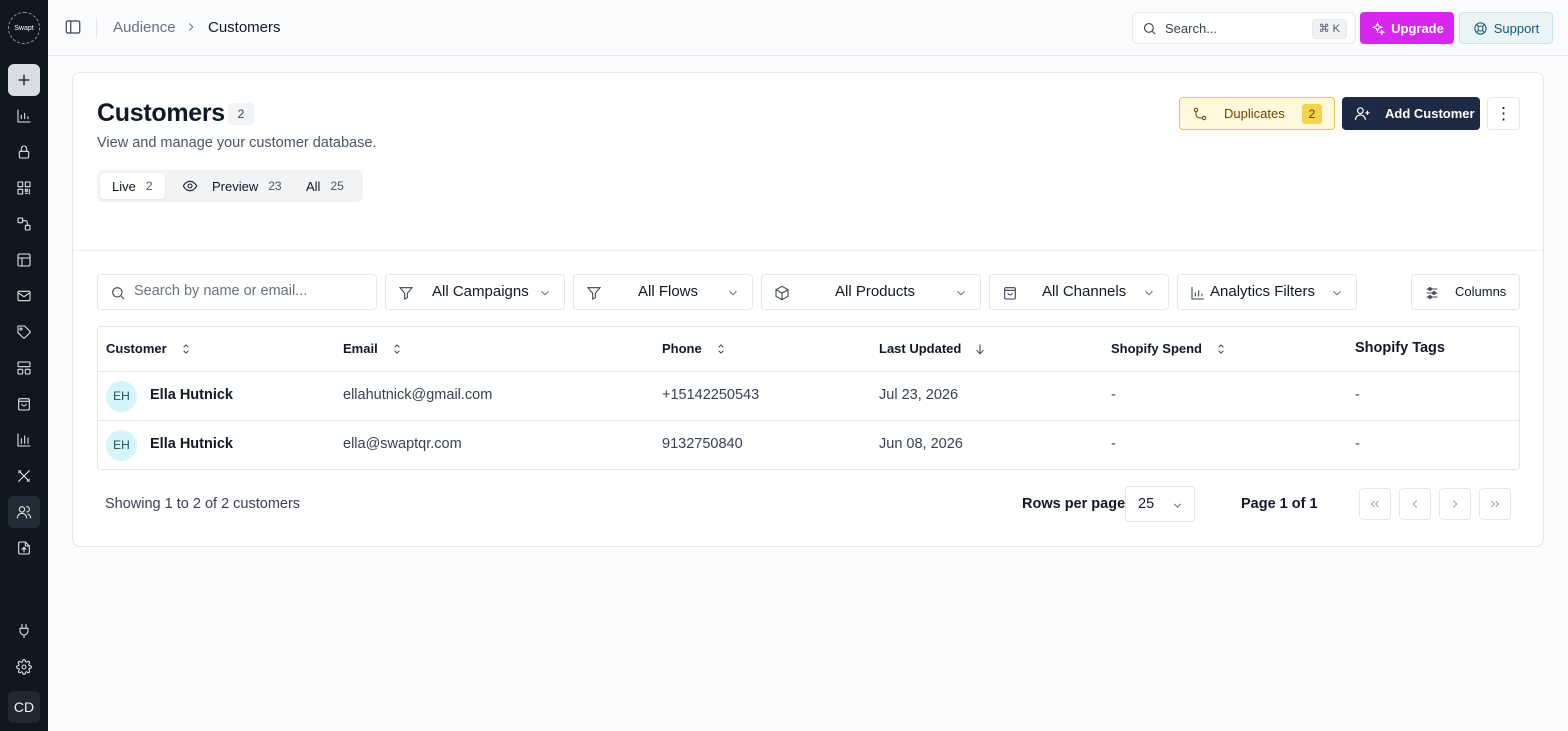  What do you see at coordinates (1481, 291) in the screenshot?
I see `columns-label: Columns` at bounding box center [1481, 291].